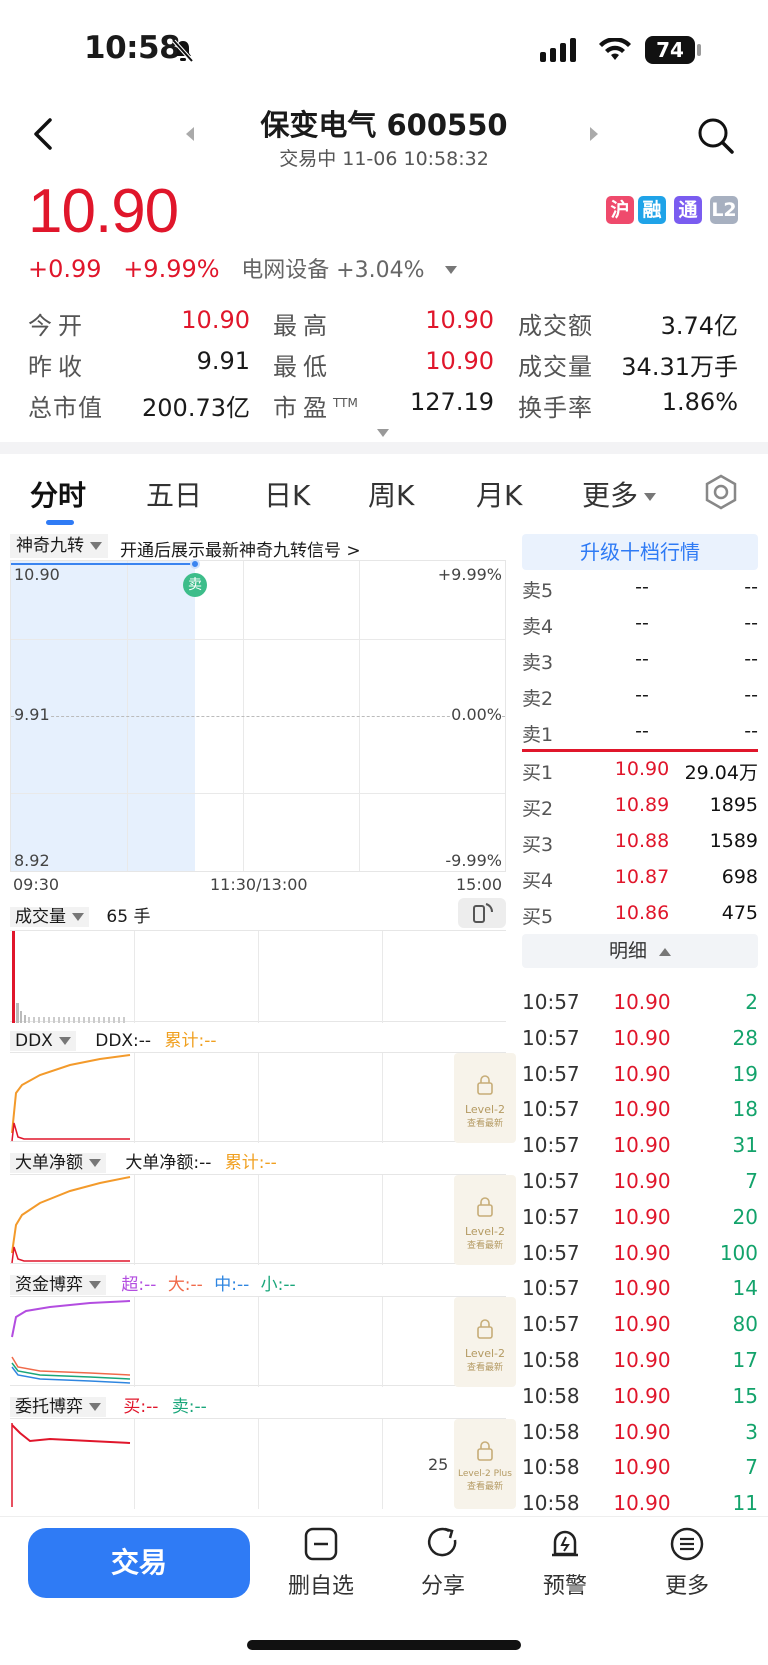 This screenshot has width=768, height=1665. I want to click on stat-label: 市盈TTM, so click(315, 408).